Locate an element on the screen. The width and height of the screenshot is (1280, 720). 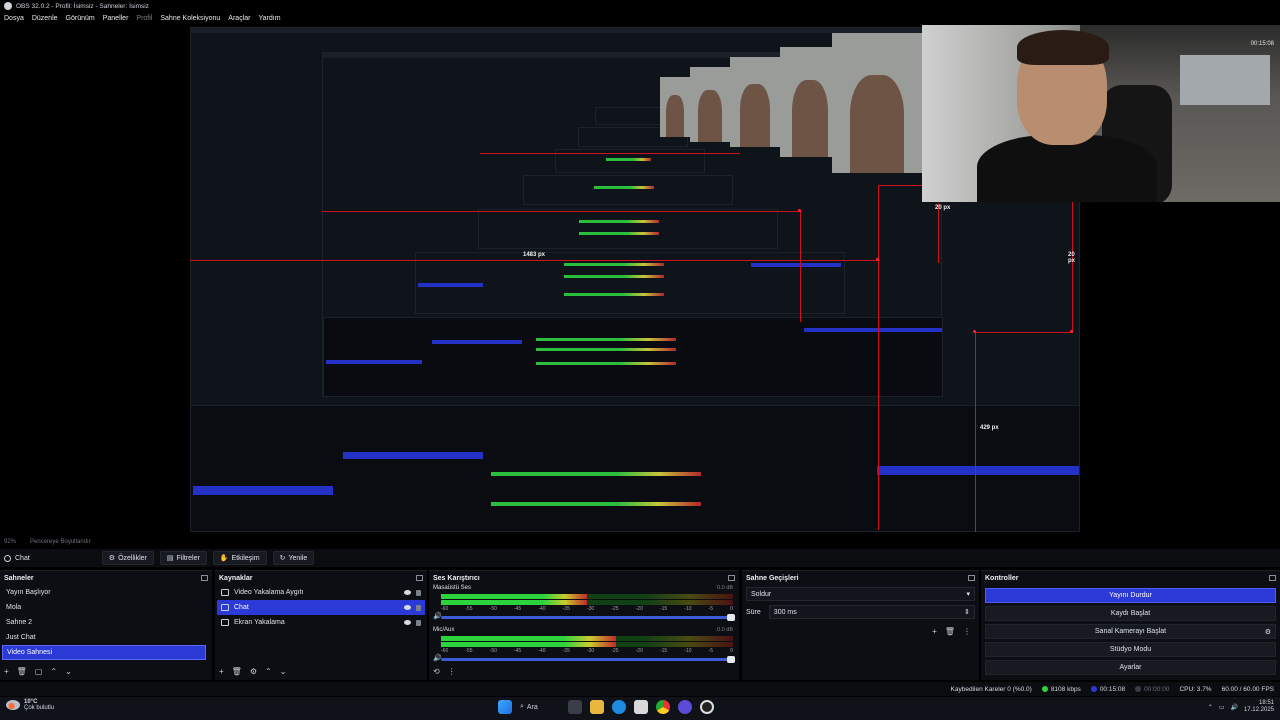
discord-icon is located at coordinates (685, 707).